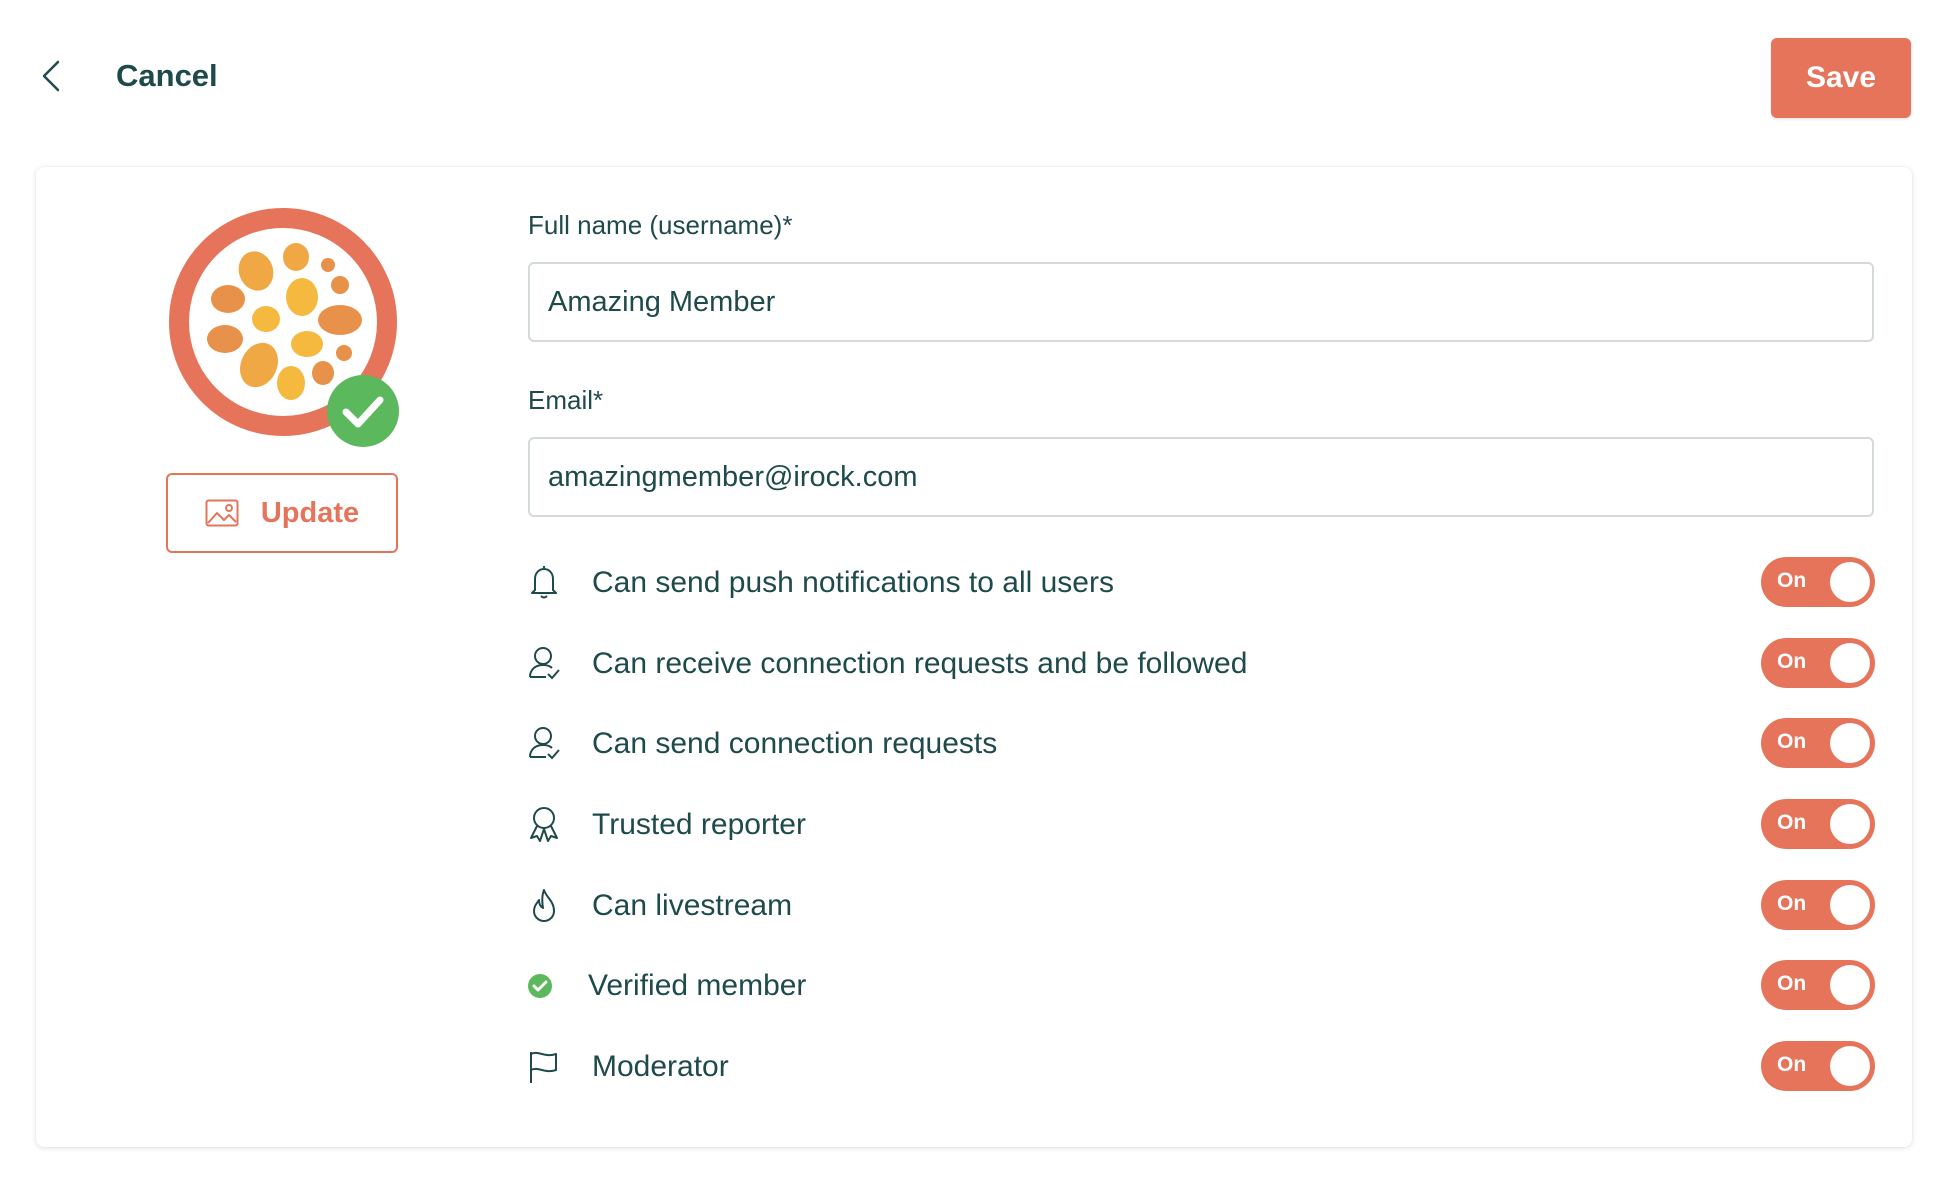 The height and width of the screenshot is (1178, 1940). Describe the element at coordinates (699, 824) in the screenshot. I see `permission-label: Trusted reporter` at that location.